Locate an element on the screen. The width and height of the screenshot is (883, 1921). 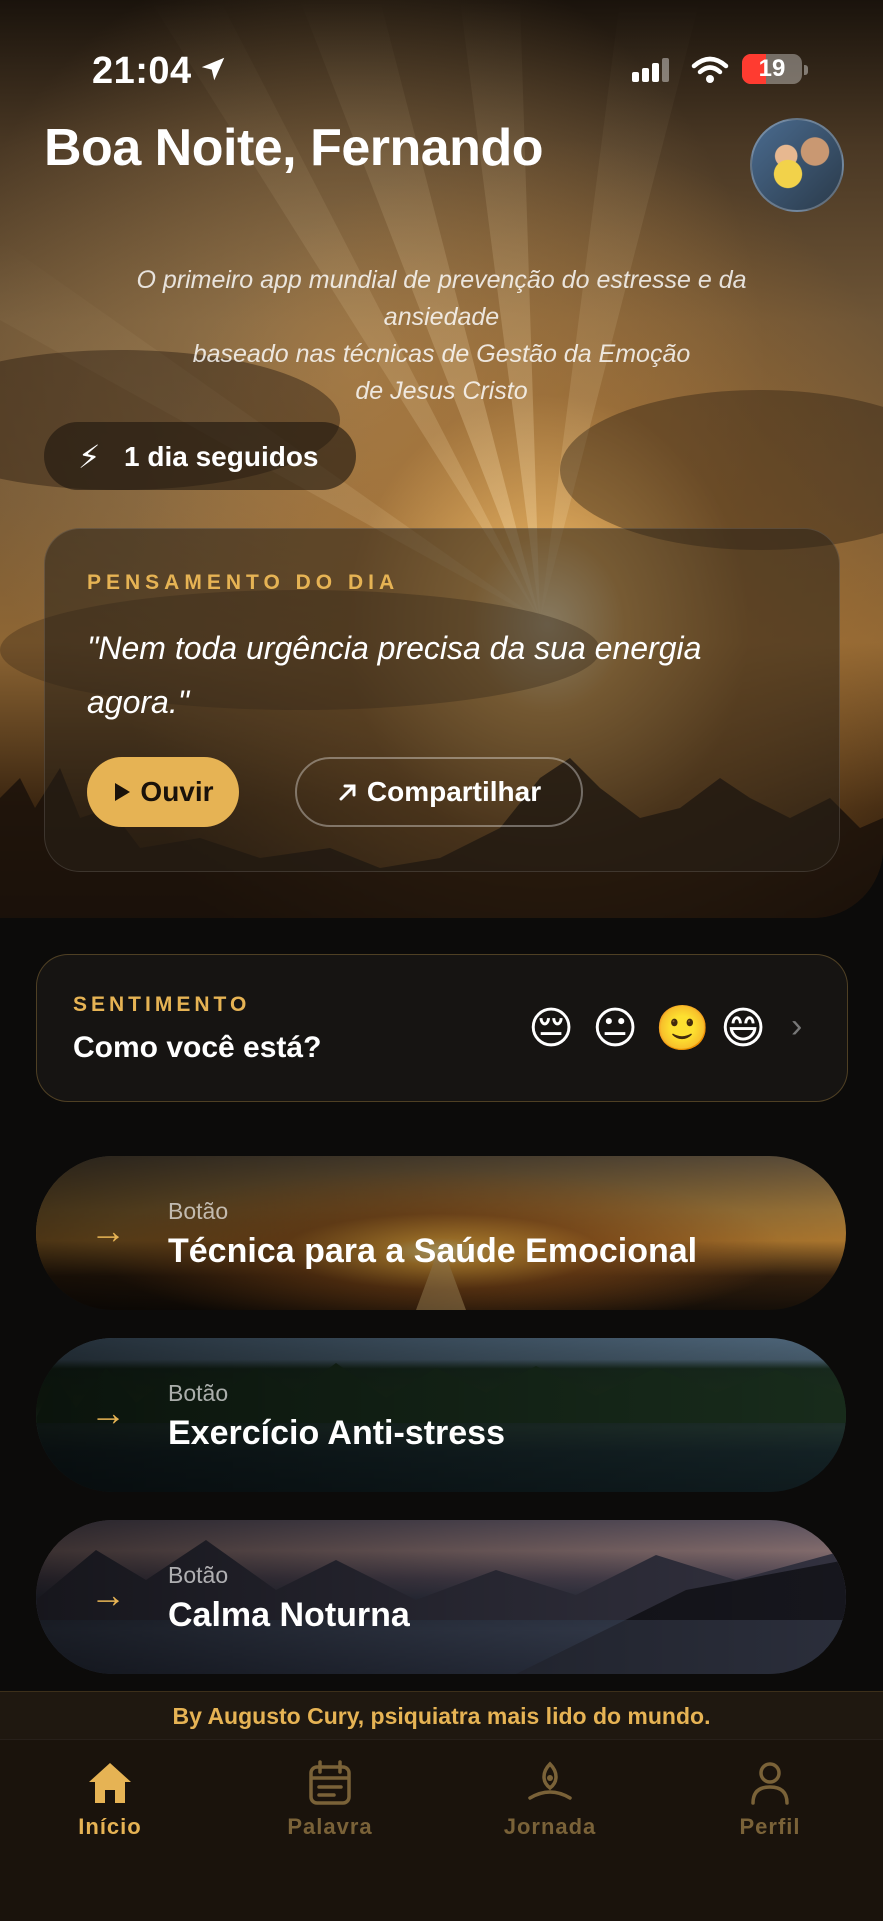
chevron-right-icon: › is located at coordinates (797, 1026).